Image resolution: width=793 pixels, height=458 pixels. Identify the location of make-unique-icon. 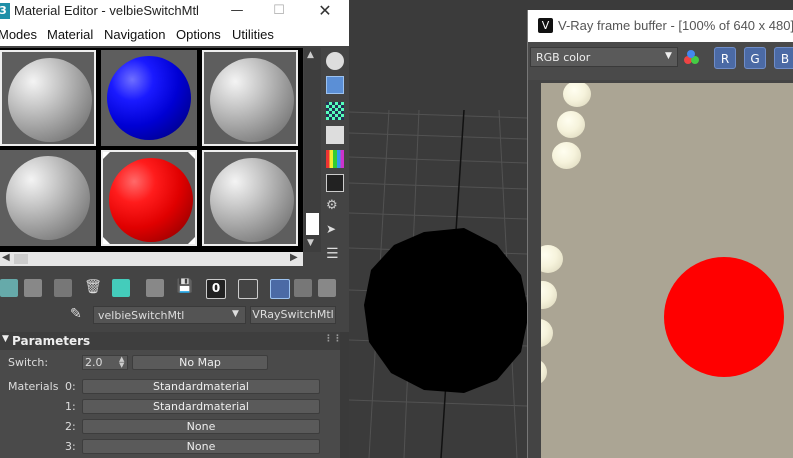
(121, 288).